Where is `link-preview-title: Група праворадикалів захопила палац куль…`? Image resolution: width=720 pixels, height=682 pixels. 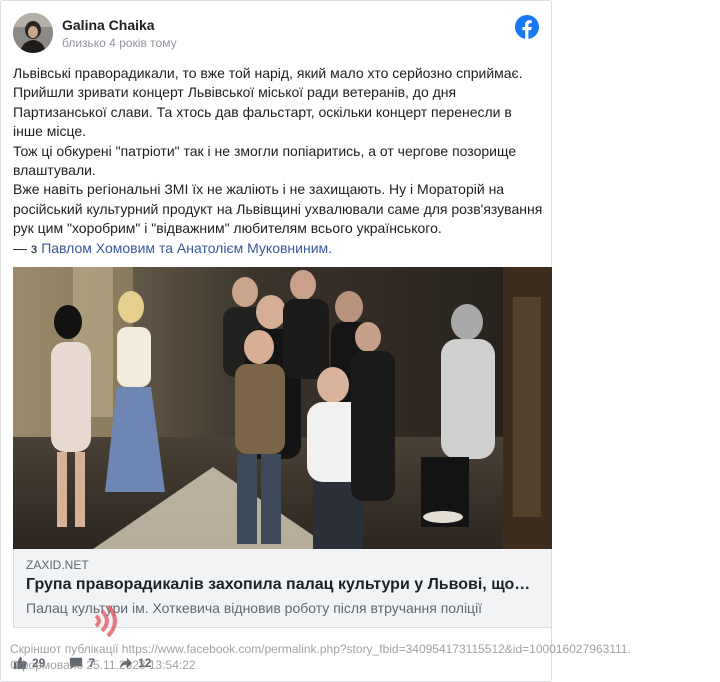 link-preview-title: Група праворадикалів захопила палац куль… is located at coordinates (281, 585).